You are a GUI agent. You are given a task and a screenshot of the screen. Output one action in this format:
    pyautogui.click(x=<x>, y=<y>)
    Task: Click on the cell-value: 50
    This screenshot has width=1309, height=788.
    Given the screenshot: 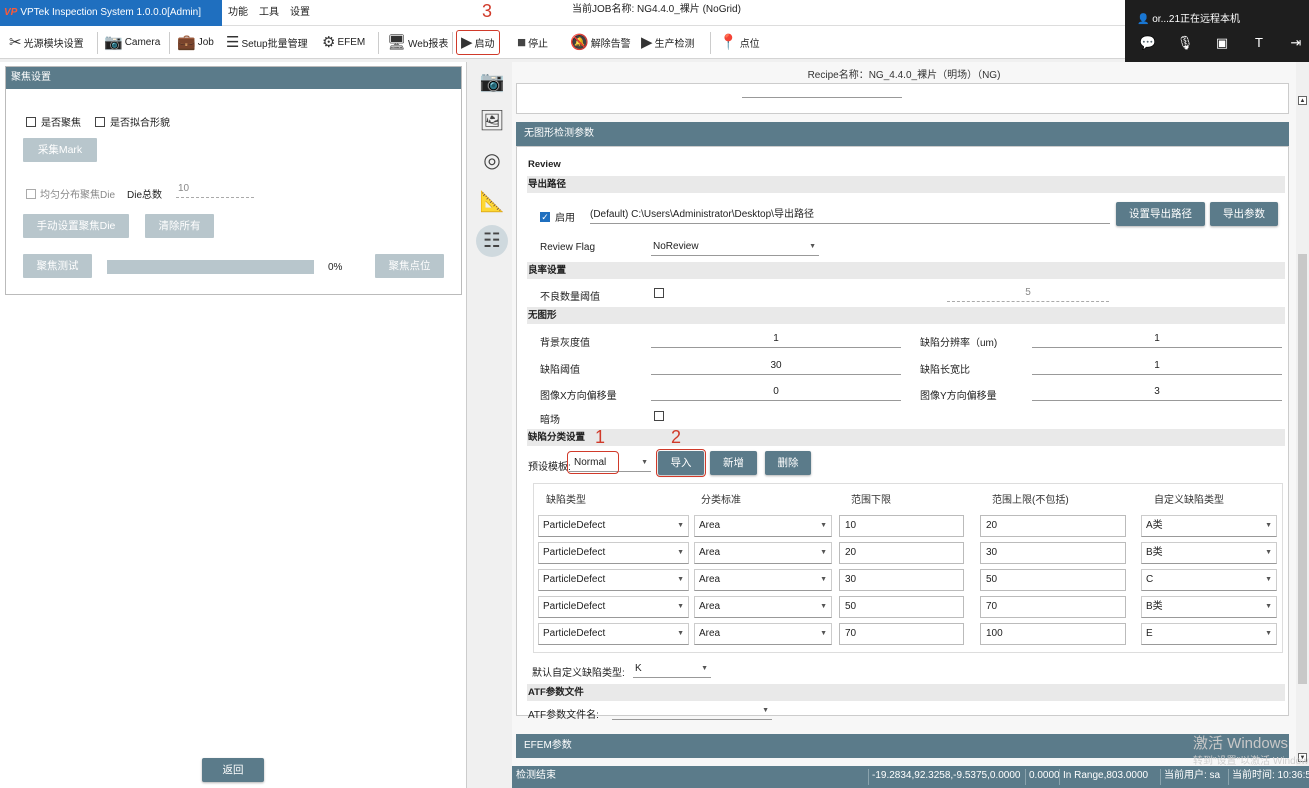 What is the action you would take?
    pyautogui.click(x=992, y=579)
    